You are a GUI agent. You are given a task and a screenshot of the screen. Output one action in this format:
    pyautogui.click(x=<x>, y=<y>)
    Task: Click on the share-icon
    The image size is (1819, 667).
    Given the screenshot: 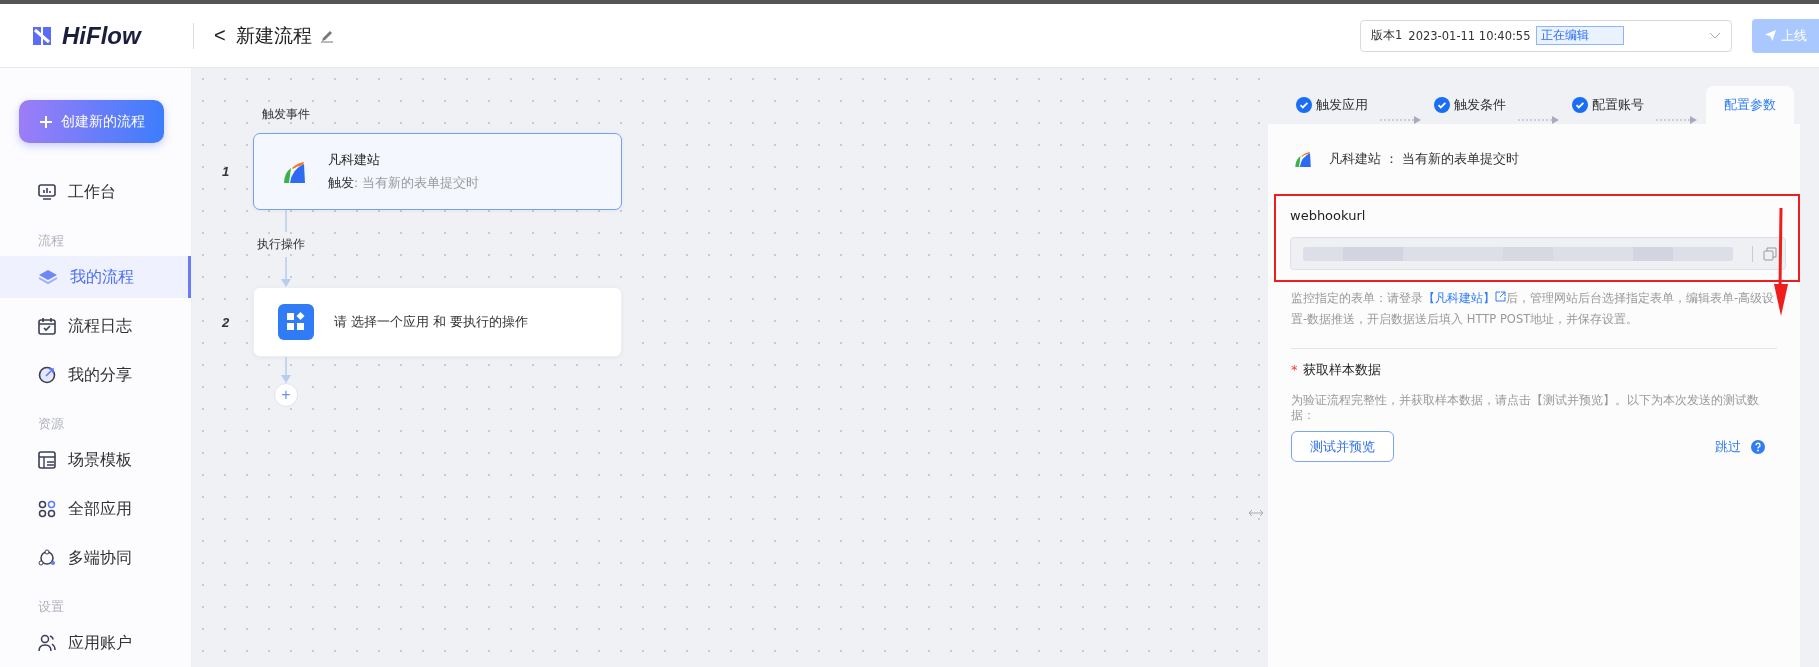 What is the action you would take?
    pyautogui.click(x=47, y=375)
    